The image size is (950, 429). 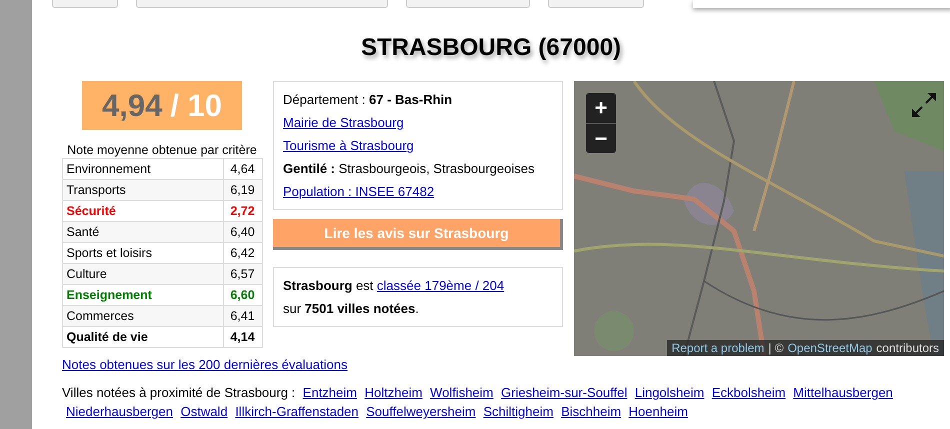 What do you see at coordinates (205, 364) in the screenshot?
I see `reviews-link: Notes obtenues sur les 200 dernières évaluations` at bounding box center [205, 364].